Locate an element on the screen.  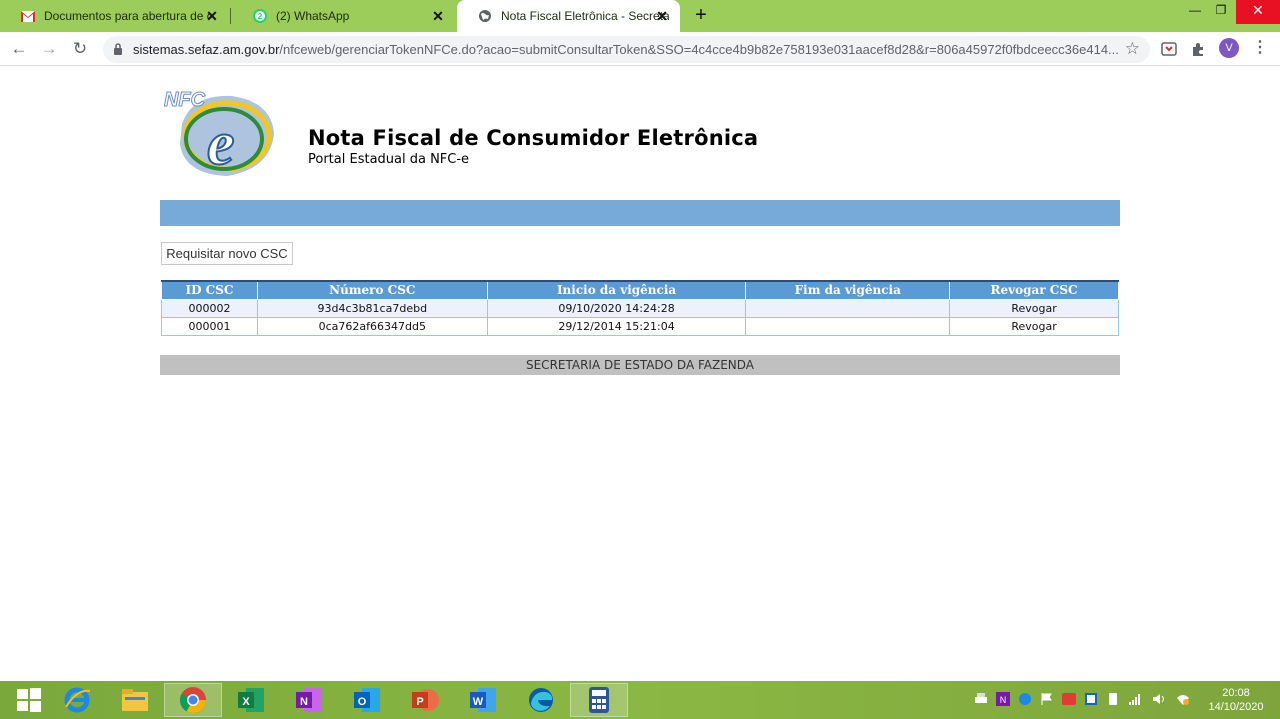
onenote-icon: N is located at coordinates (309, 700).